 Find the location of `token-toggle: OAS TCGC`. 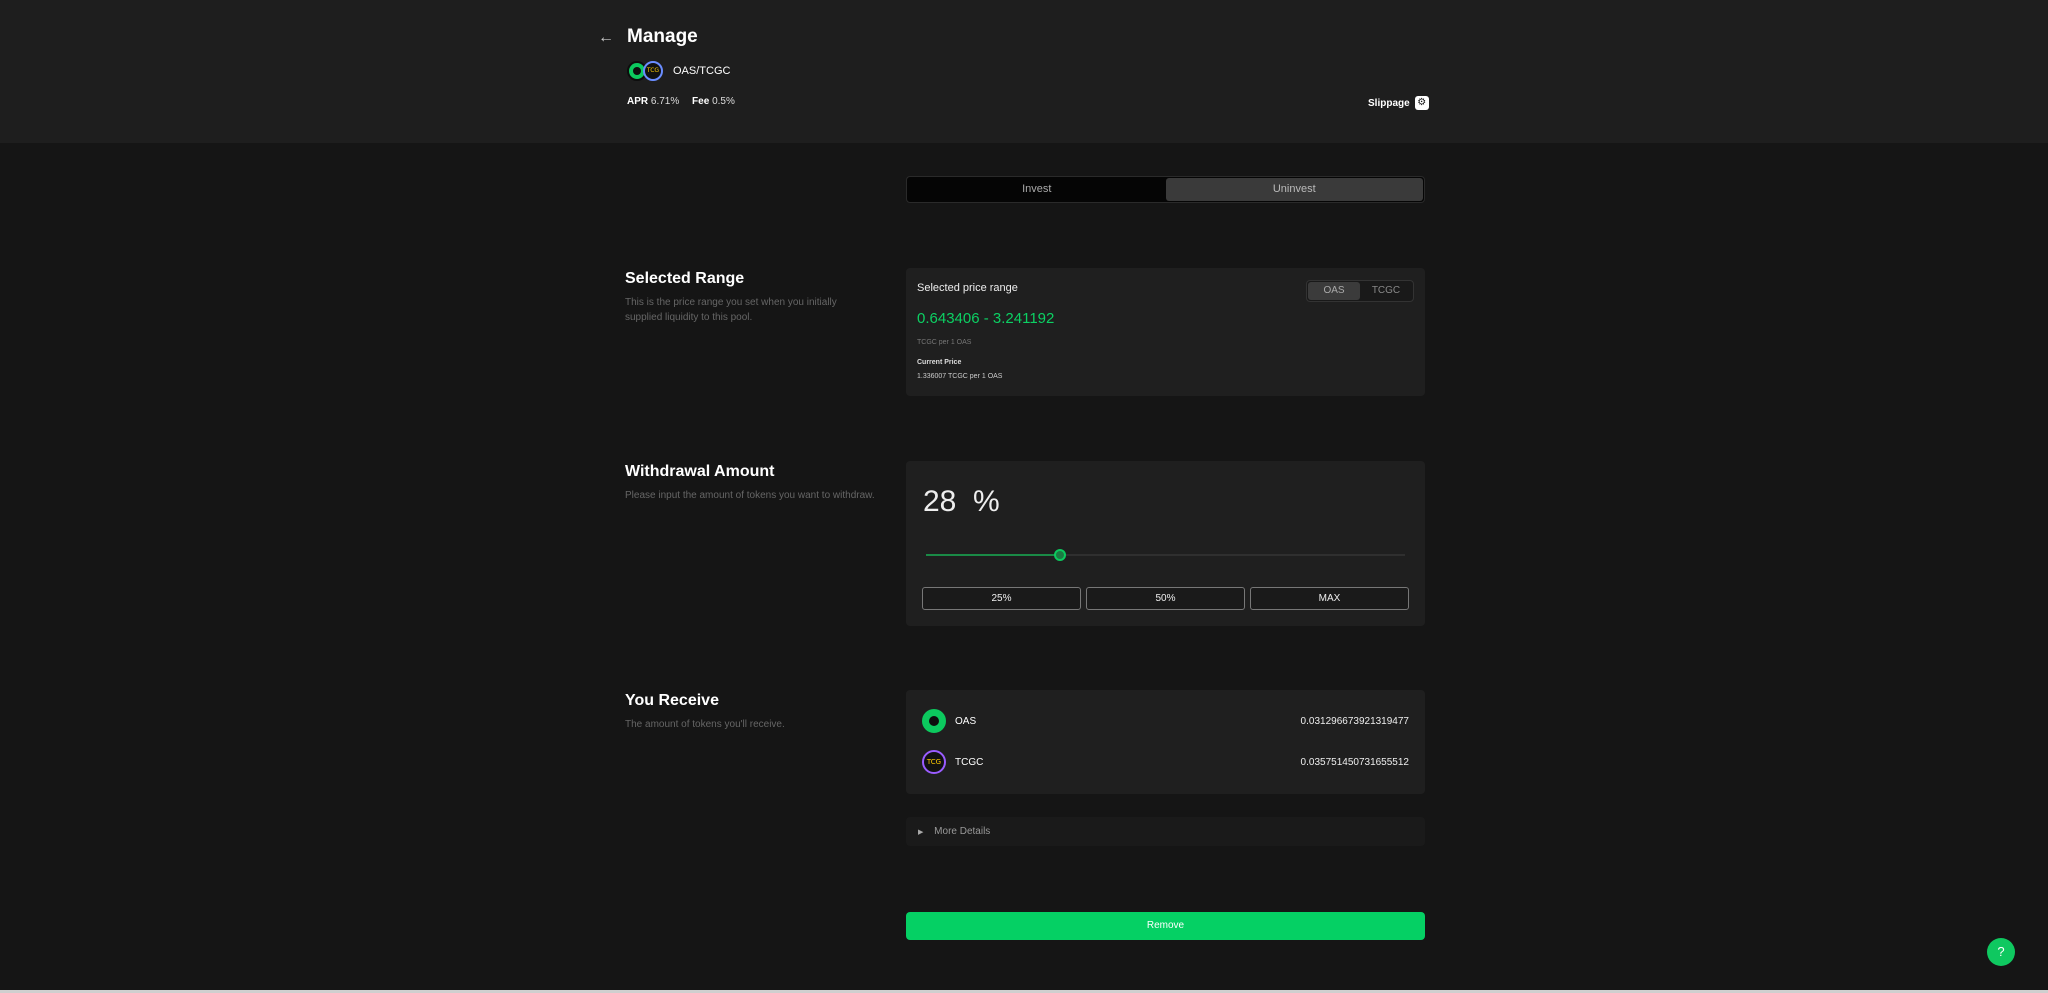

token-toggle: OAS TCGC is located at coordinates (1360, 291).